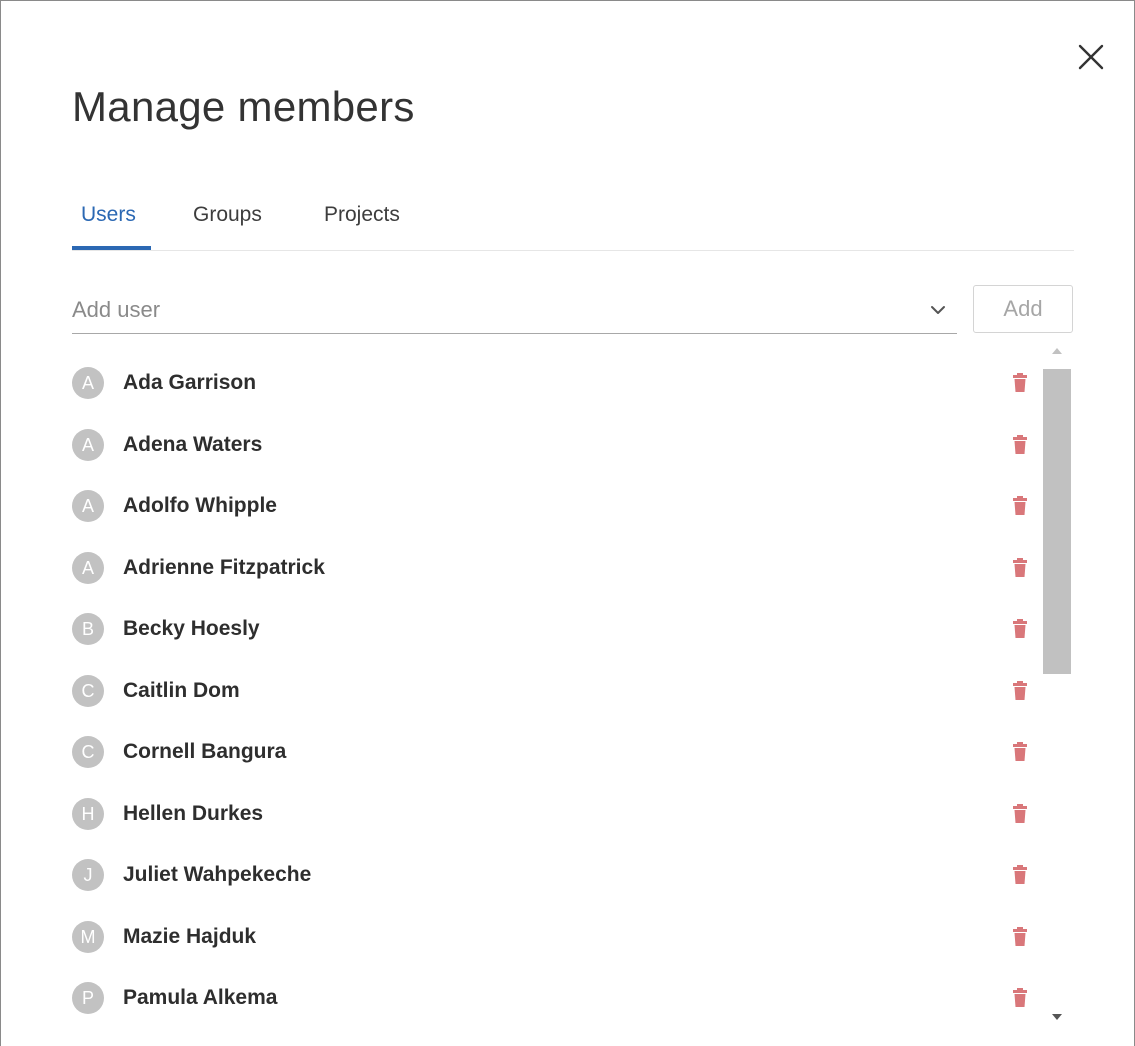  What do you see at coordinates (88, 998) in the screenshot?
I see `avatar: P` at bounding box center [88, 998].